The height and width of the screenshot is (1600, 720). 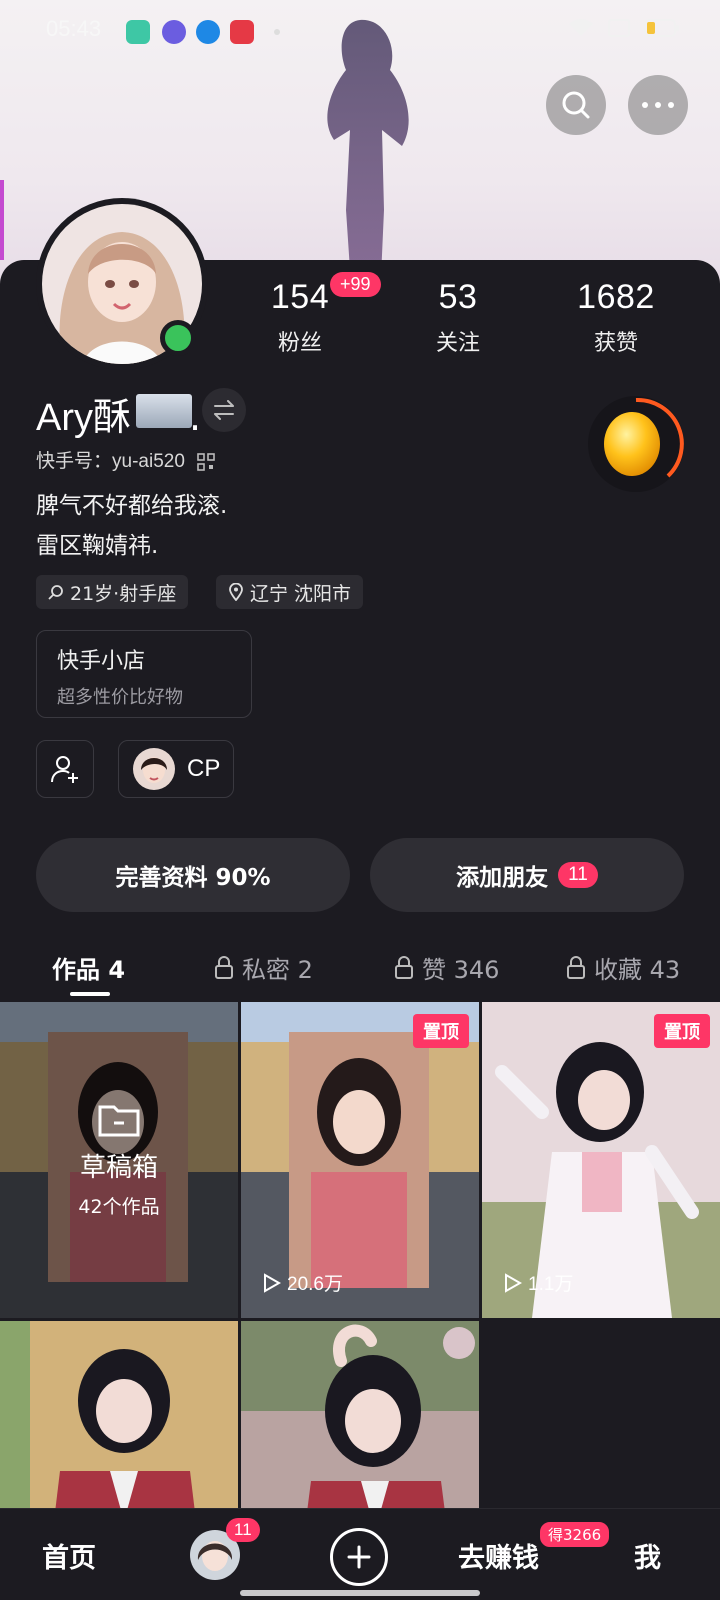 I want to click on location-text: 辽宁 沈阳市, so click(x=301, y=593).